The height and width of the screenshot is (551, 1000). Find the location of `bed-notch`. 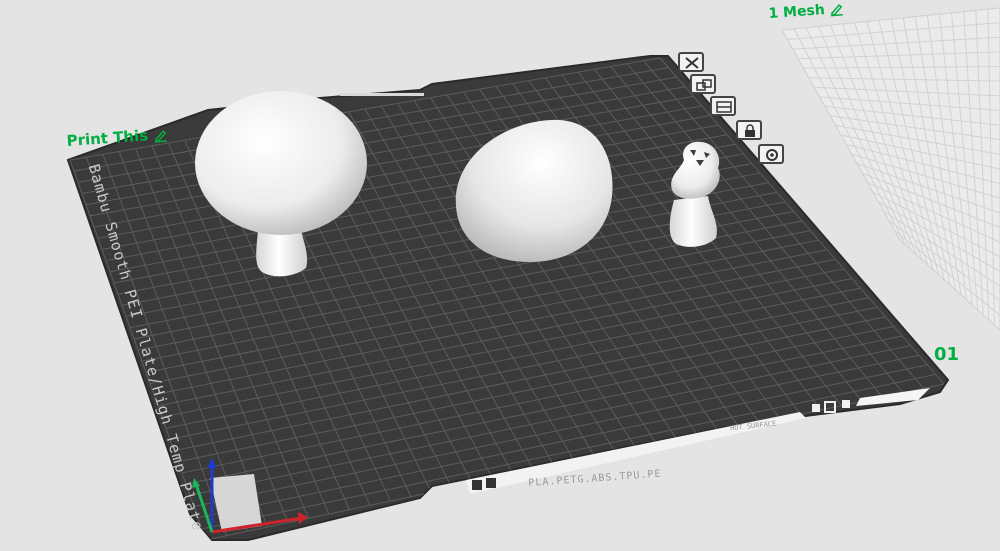

bed-notch is located at coordinates (382, 94).